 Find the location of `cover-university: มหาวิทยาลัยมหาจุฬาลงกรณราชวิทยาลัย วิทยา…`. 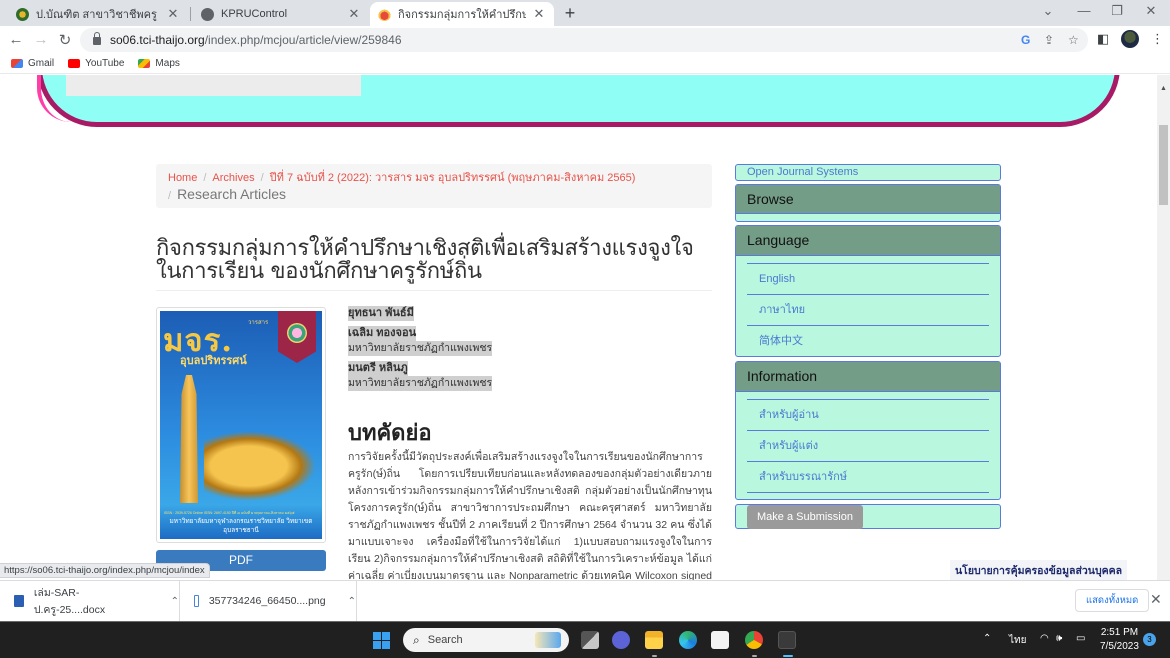

cover-university: มหาวิทยาลัยมหาจุฬาลงกรณราชวิทยาลัย วิทยา… is located at coordinates (241, 526).